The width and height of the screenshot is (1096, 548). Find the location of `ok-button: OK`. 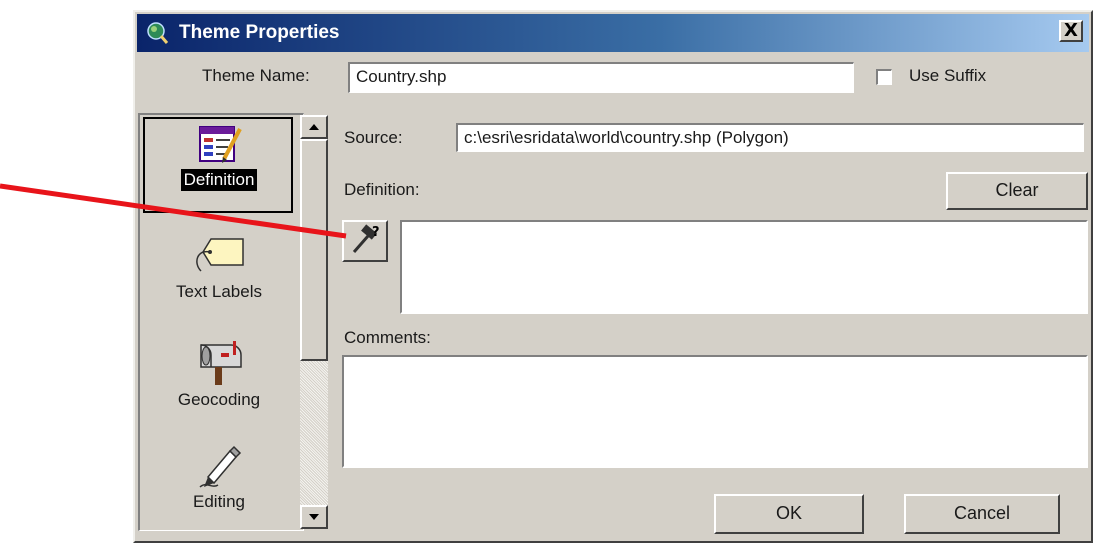

ok-button: OK is located at coordinates (789, 514).